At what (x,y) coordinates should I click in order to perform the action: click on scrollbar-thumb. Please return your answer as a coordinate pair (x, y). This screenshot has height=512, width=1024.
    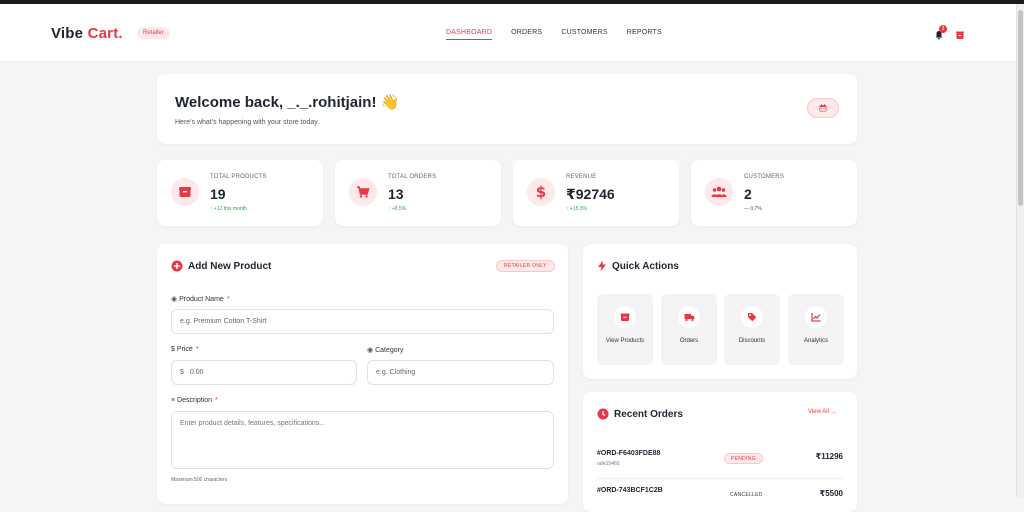
    Looking at the image, I should click on (1020, 108).